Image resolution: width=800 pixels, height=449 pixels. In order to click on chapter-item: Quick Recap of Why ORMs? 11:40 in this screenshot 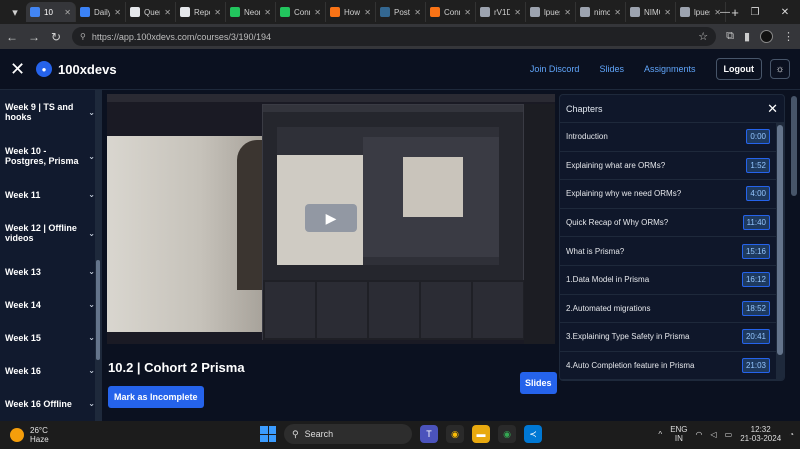, I will do `click(672, 223)`.